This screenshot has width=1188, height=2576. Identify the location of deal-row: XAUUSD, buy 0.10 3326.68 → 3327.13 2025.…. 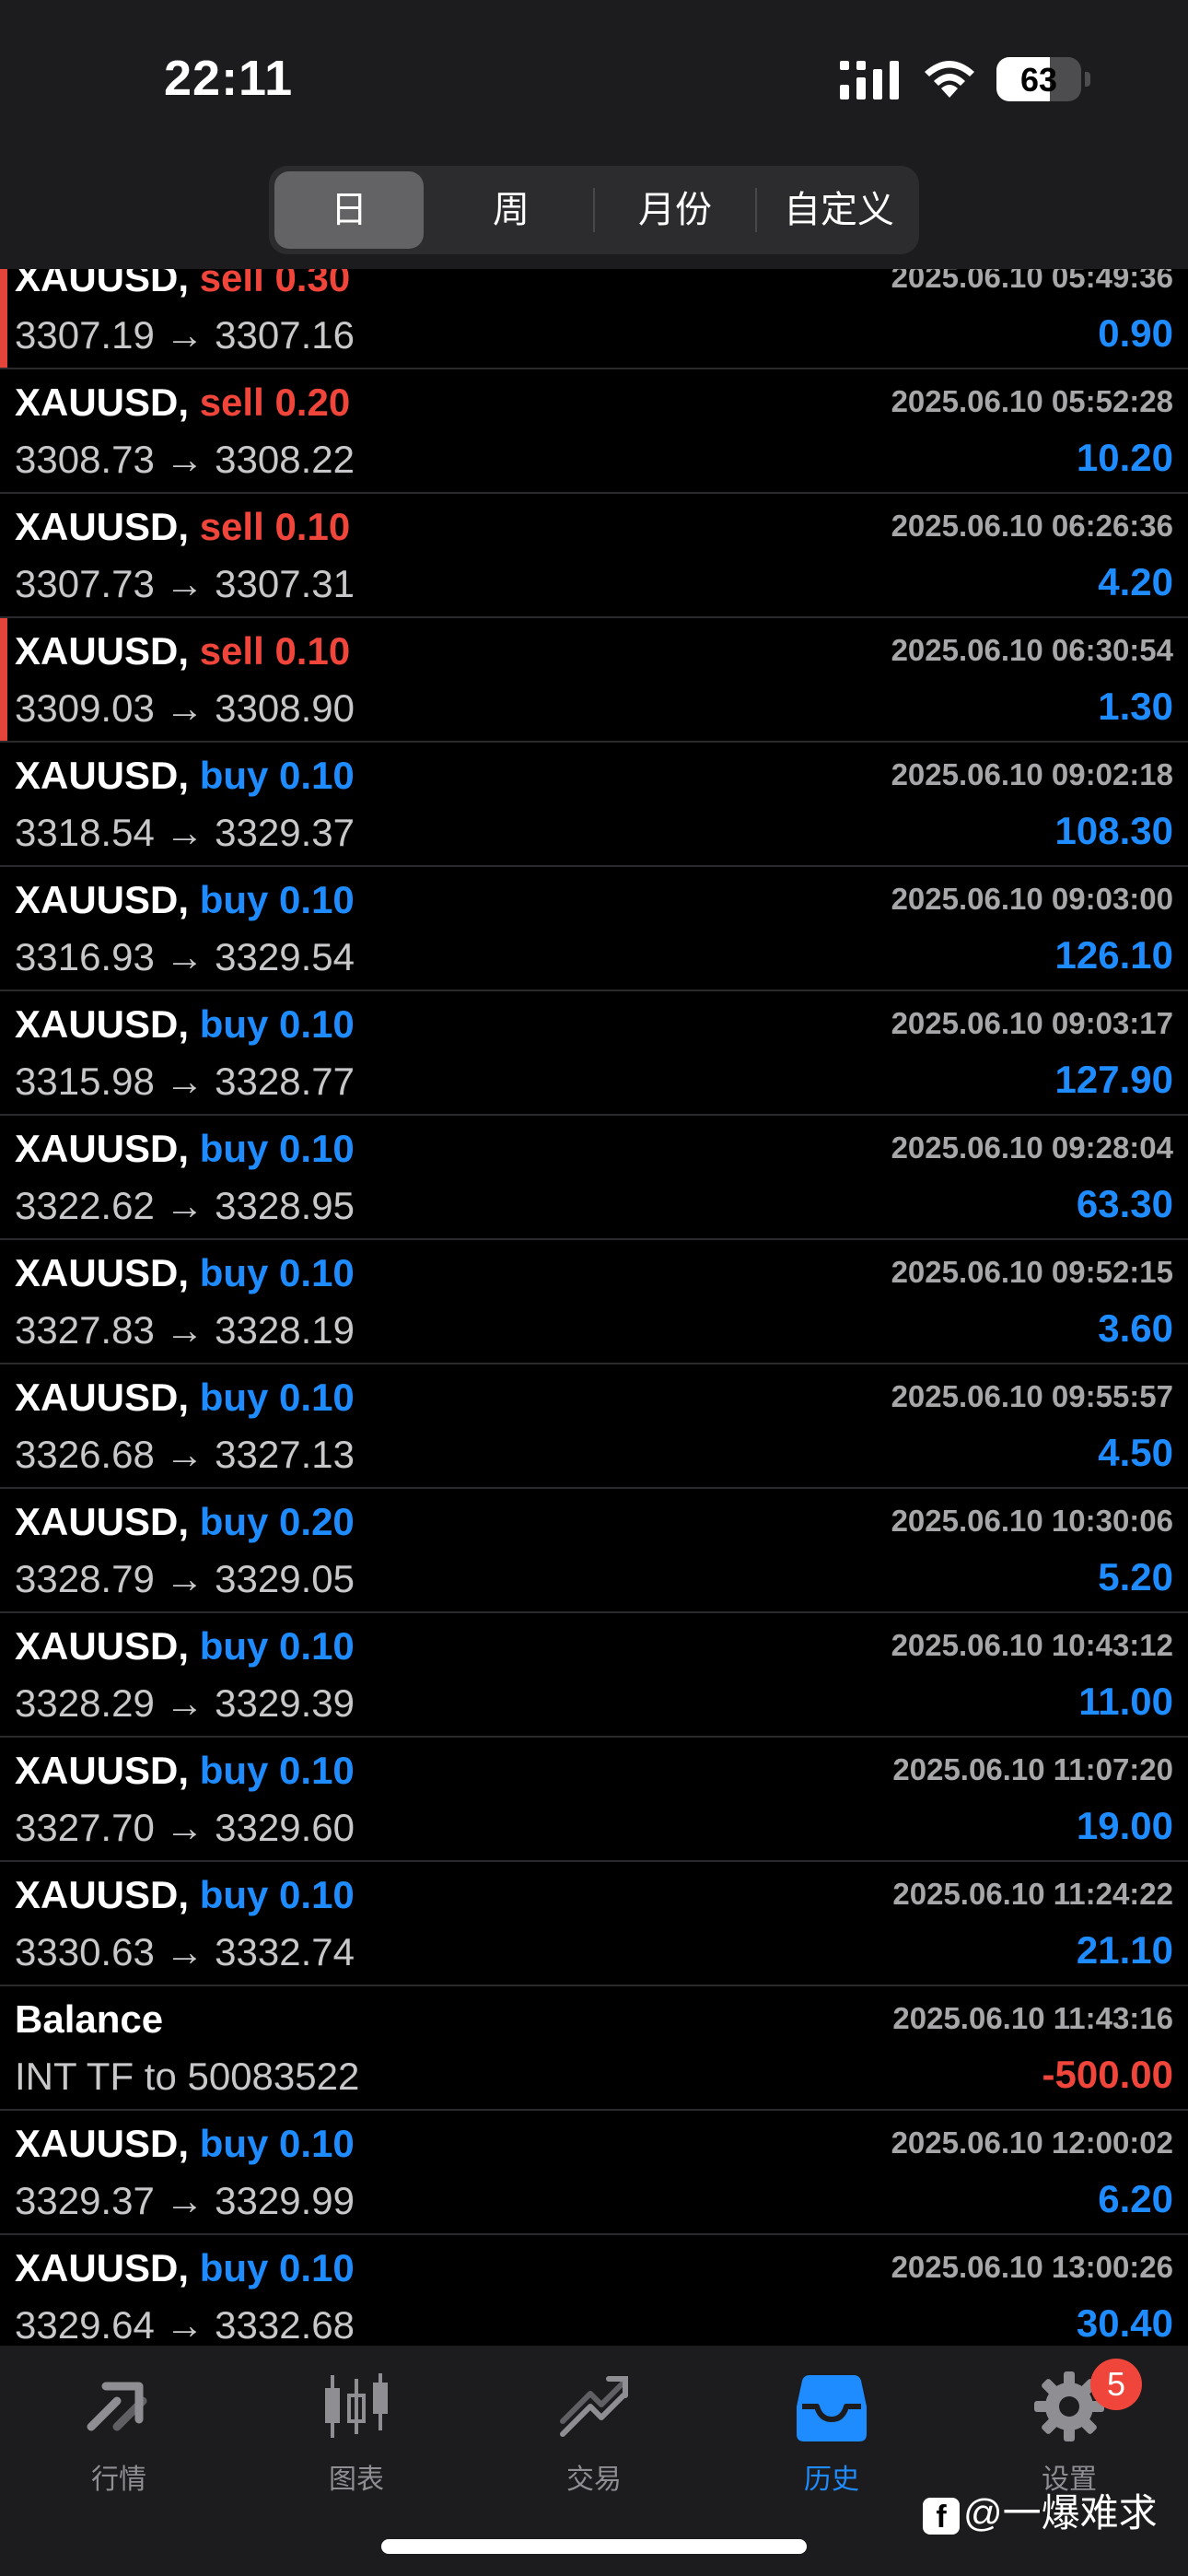
(594, 1426).